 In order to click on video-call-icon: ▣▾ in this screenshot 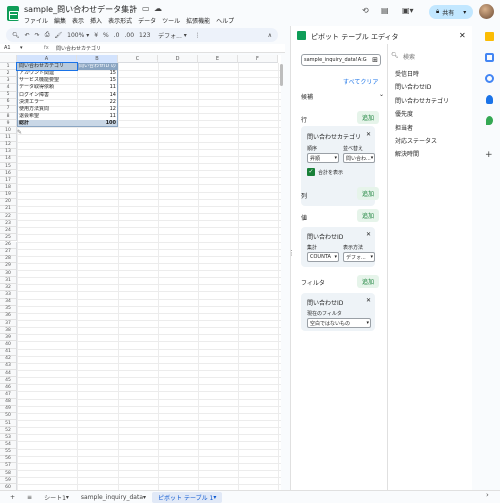, I will do `click(408, 10)`.